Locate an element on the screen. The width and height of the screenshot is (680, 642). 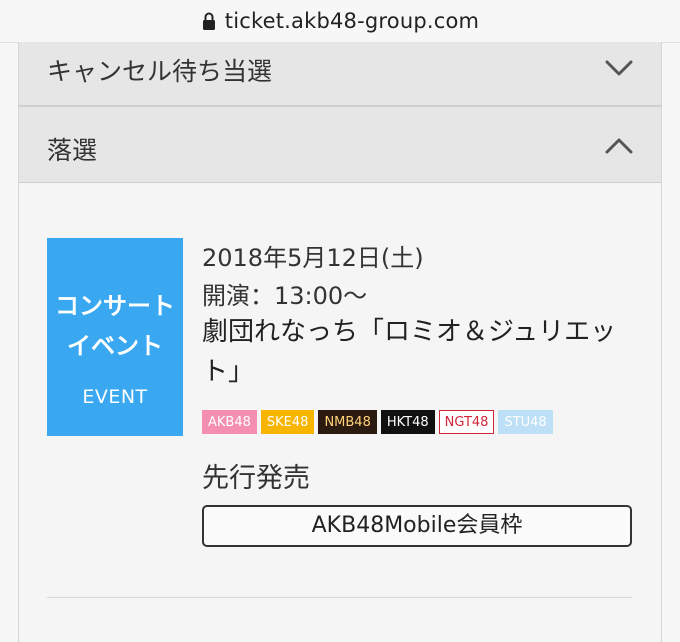
address-bar: ticket.akb48-group.com is located at coordinates (340, 21).